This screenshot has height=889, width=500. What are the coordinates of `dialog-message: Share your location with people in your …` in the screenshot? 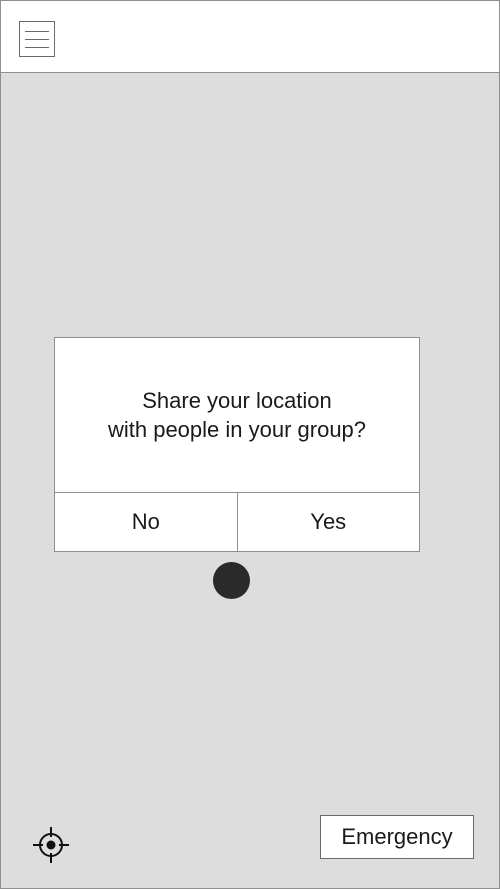 It's located at (237, 415).